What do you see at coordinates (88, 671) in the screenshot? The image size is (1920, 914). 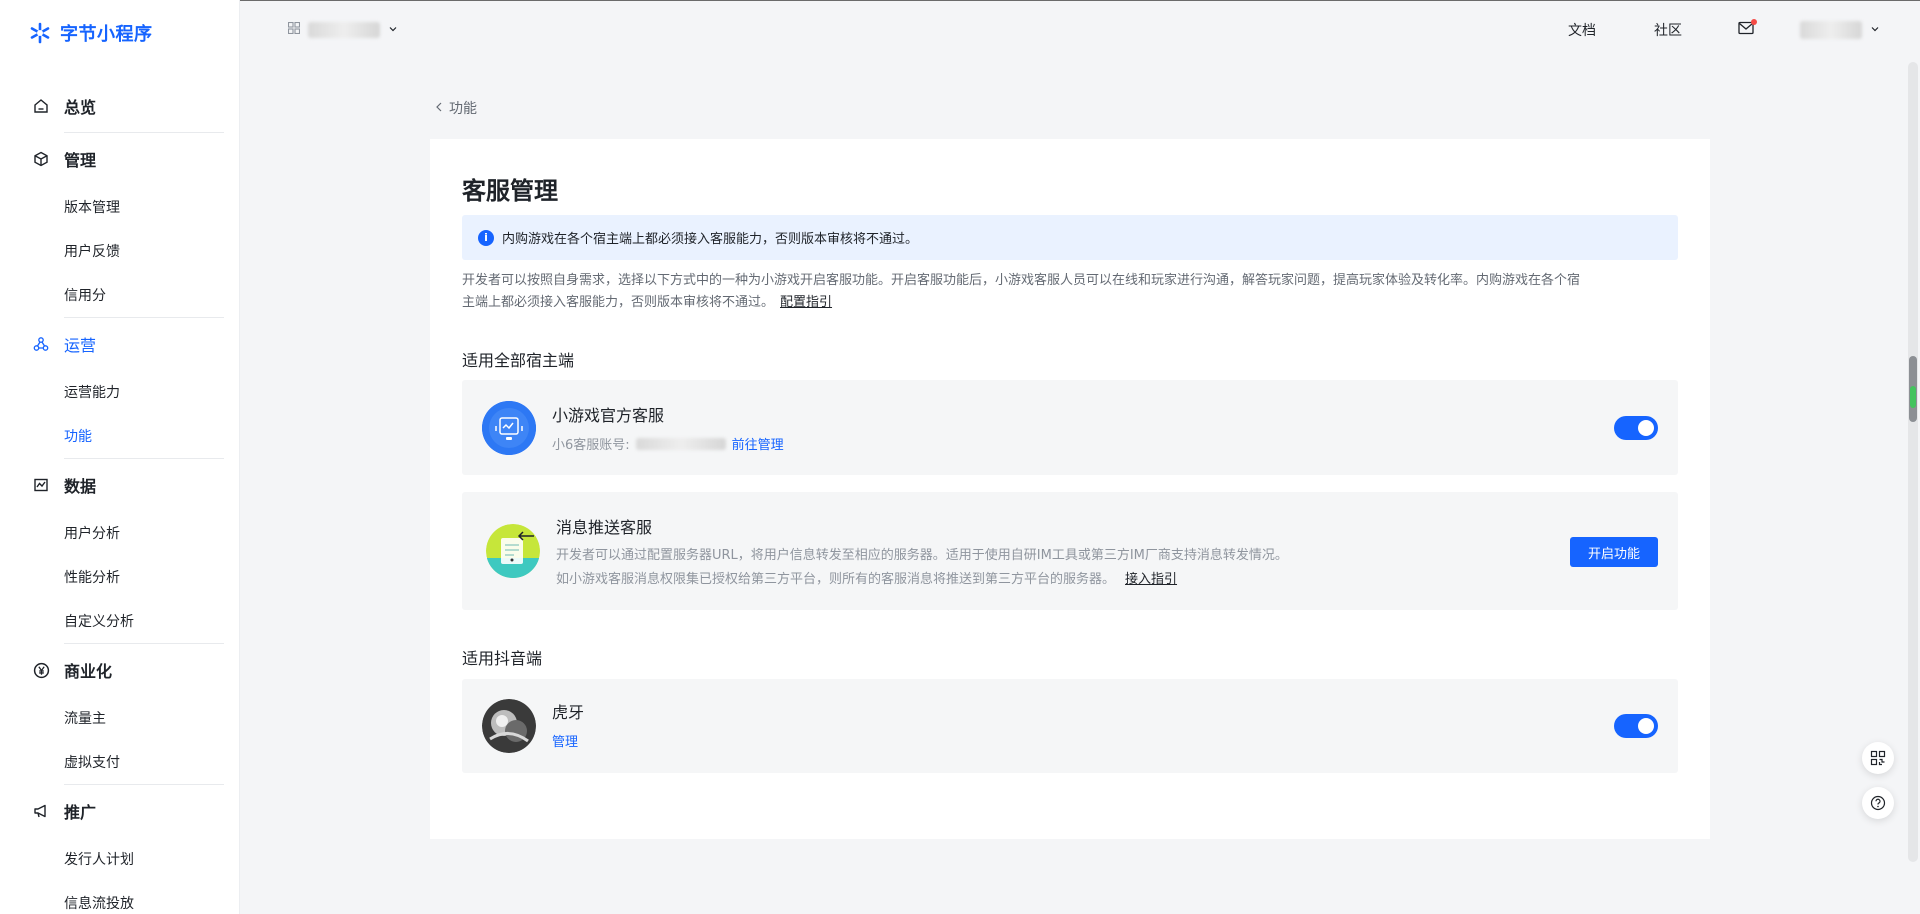 I see `sidebar-group-label: 商业化` at bounding box center [88, 671].